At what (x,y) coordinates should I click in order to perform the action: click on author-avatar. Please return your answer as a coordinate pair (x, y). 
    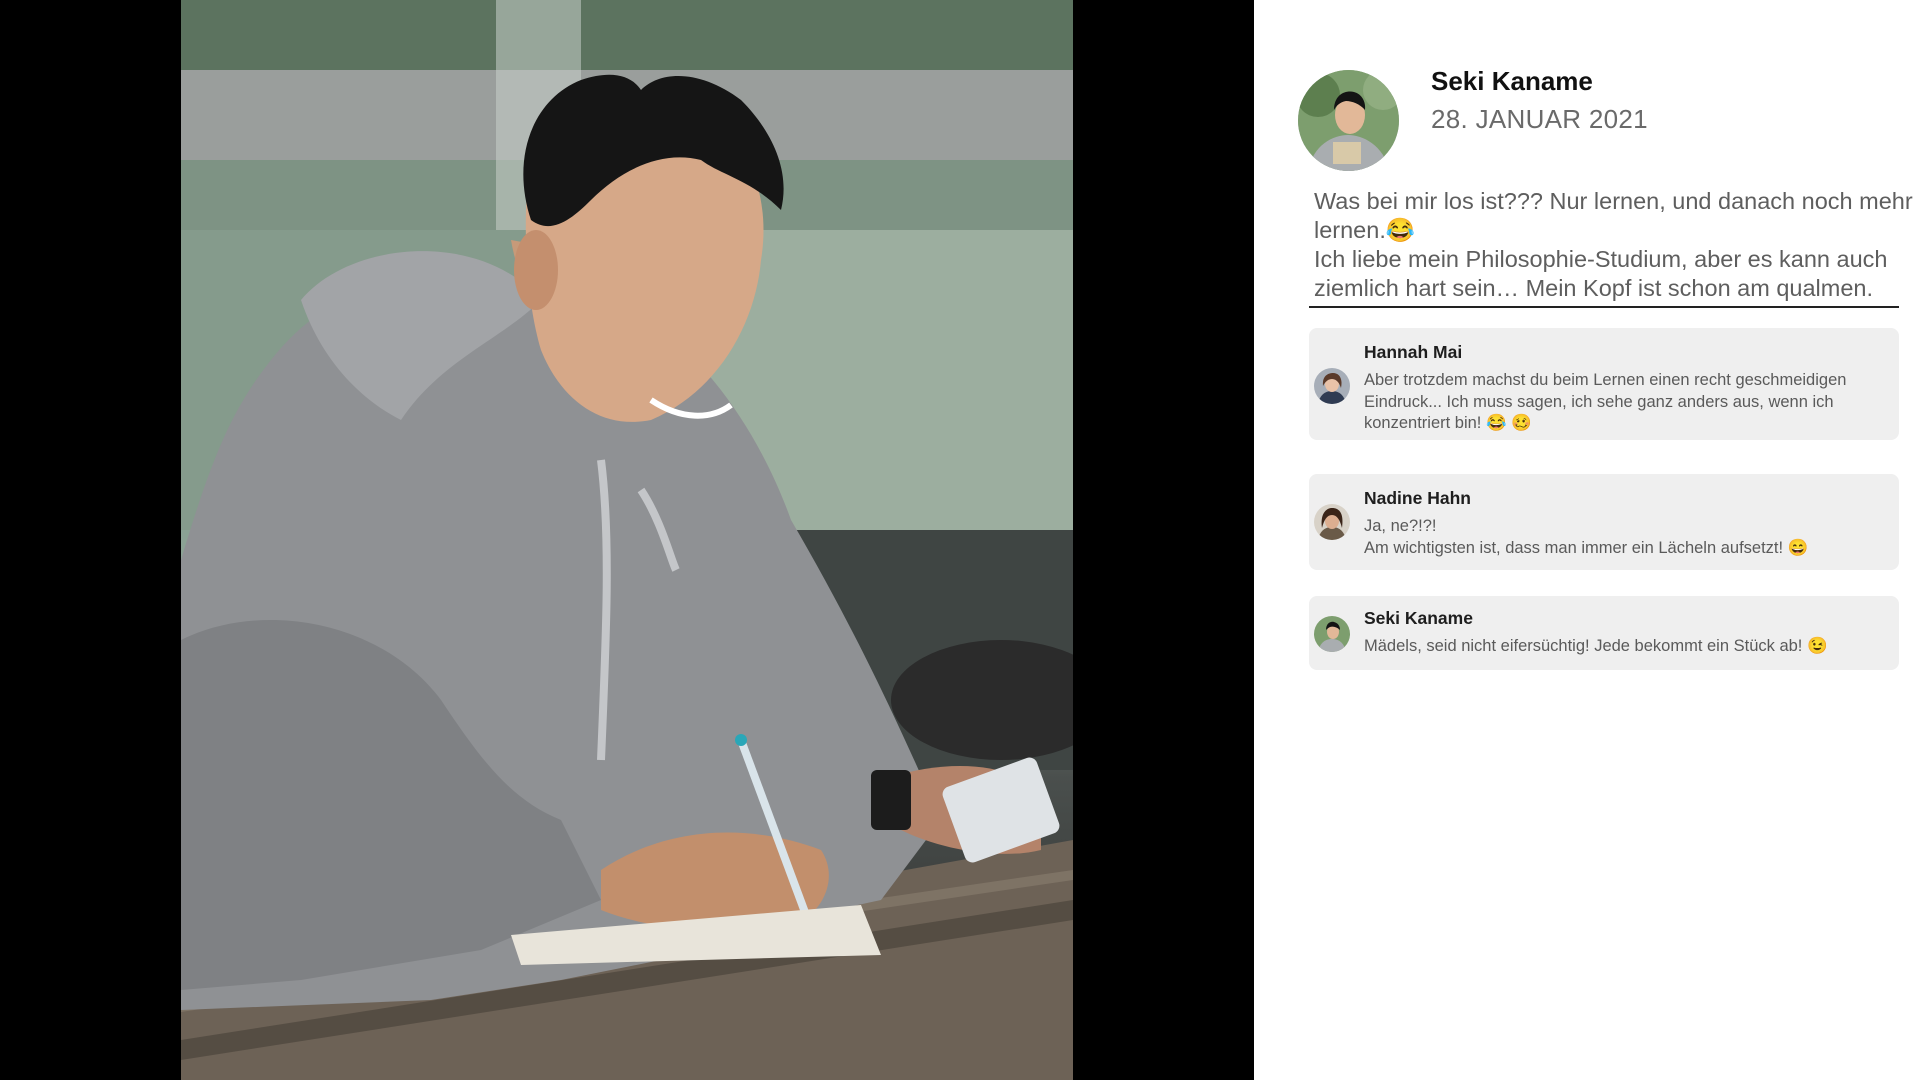
    Looking at the image, I should click on (1348, 120).